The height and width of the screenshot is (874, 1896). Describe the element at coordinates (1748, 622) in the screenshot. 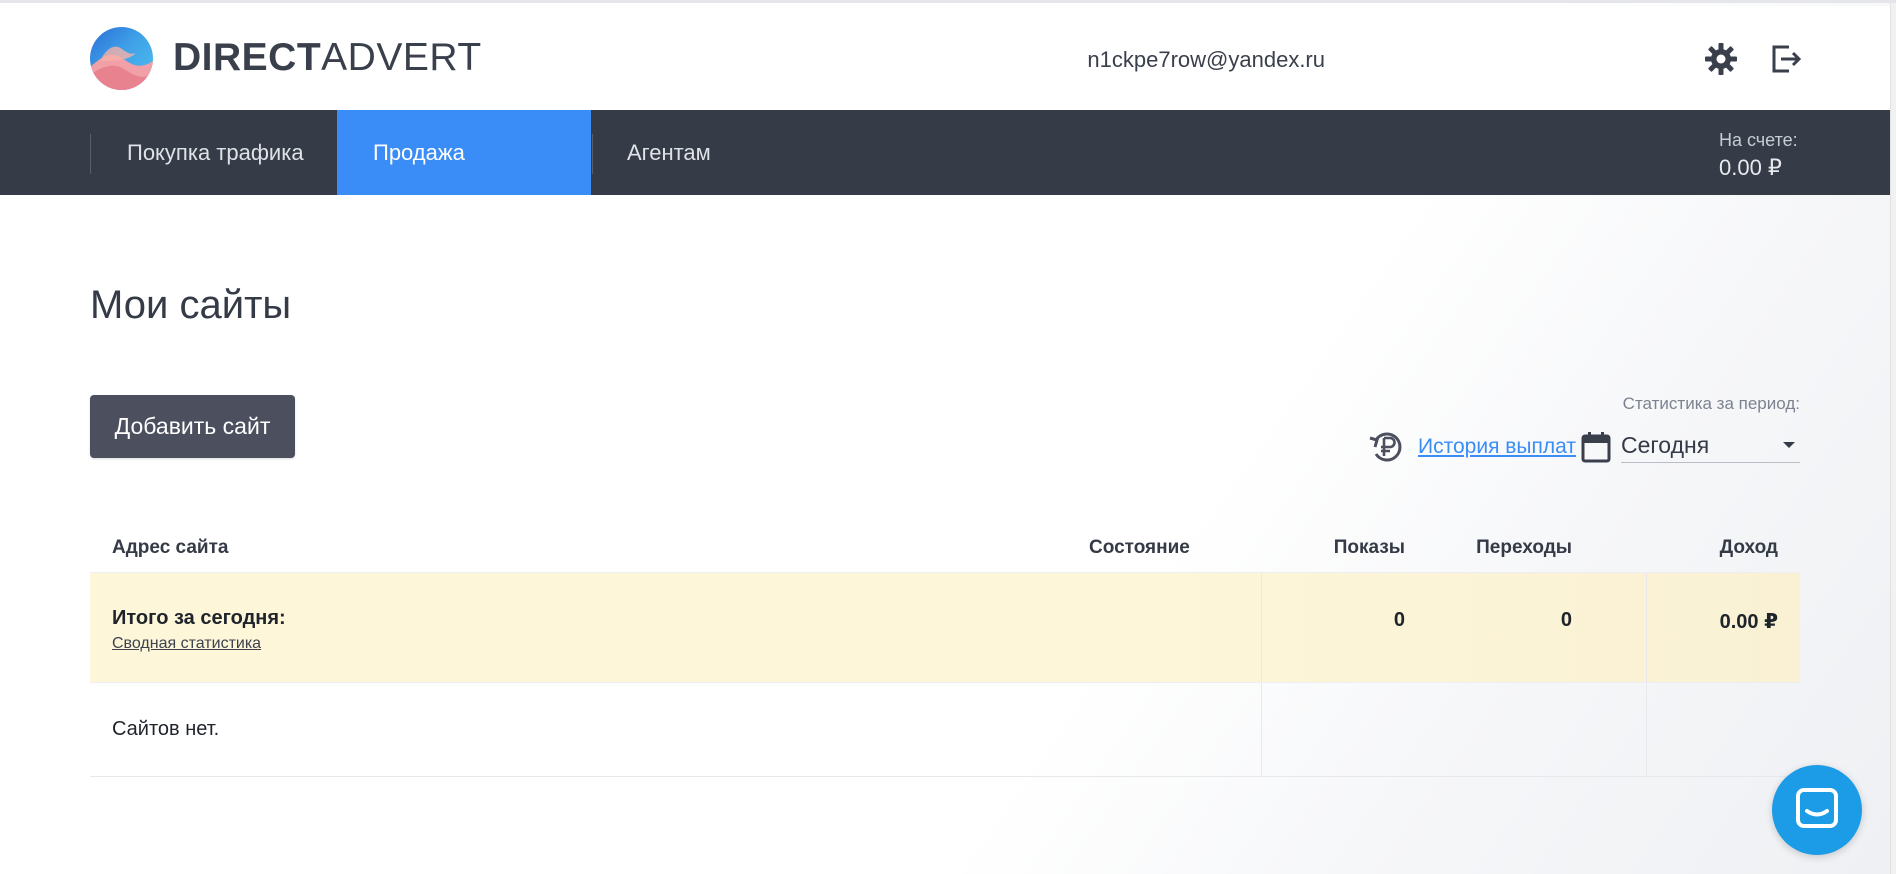

I see `total-income: 0.00 ₽` at that location.